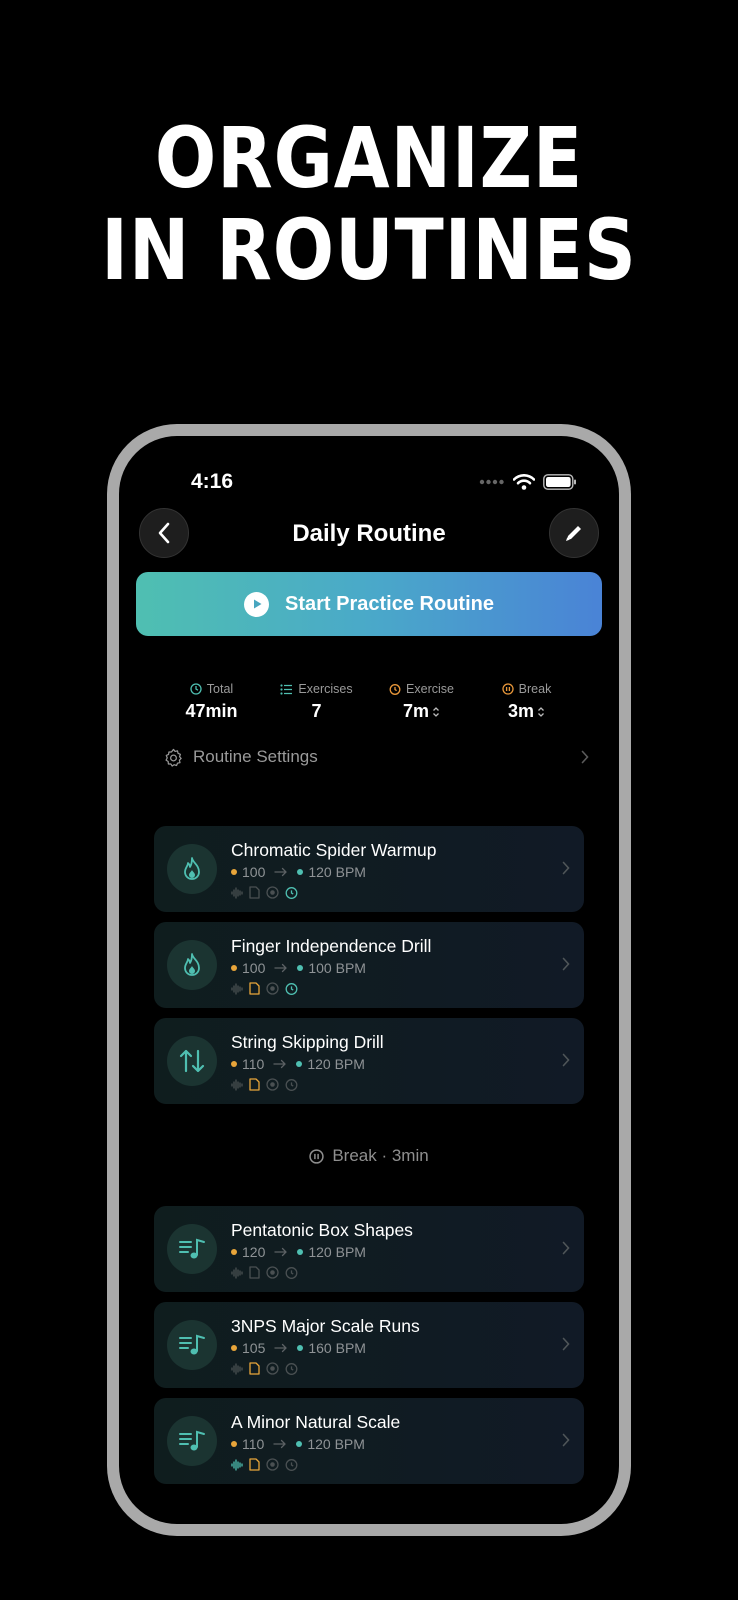 Image resolution: width=738 pixels, height=1600 pixels. I want to click on exercise-card: String Skipping Drill 110 120 BPM, so click(369, 1061).